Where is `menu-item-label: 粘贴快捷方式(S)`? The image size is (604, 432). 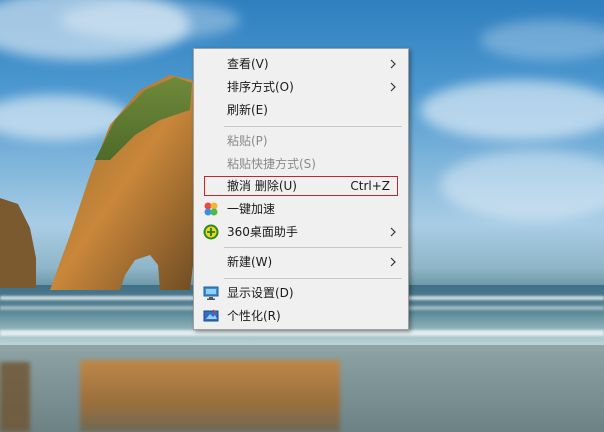 menu-item-label: 粘贴快捷方式(S) is located at coordinates (271, 164).